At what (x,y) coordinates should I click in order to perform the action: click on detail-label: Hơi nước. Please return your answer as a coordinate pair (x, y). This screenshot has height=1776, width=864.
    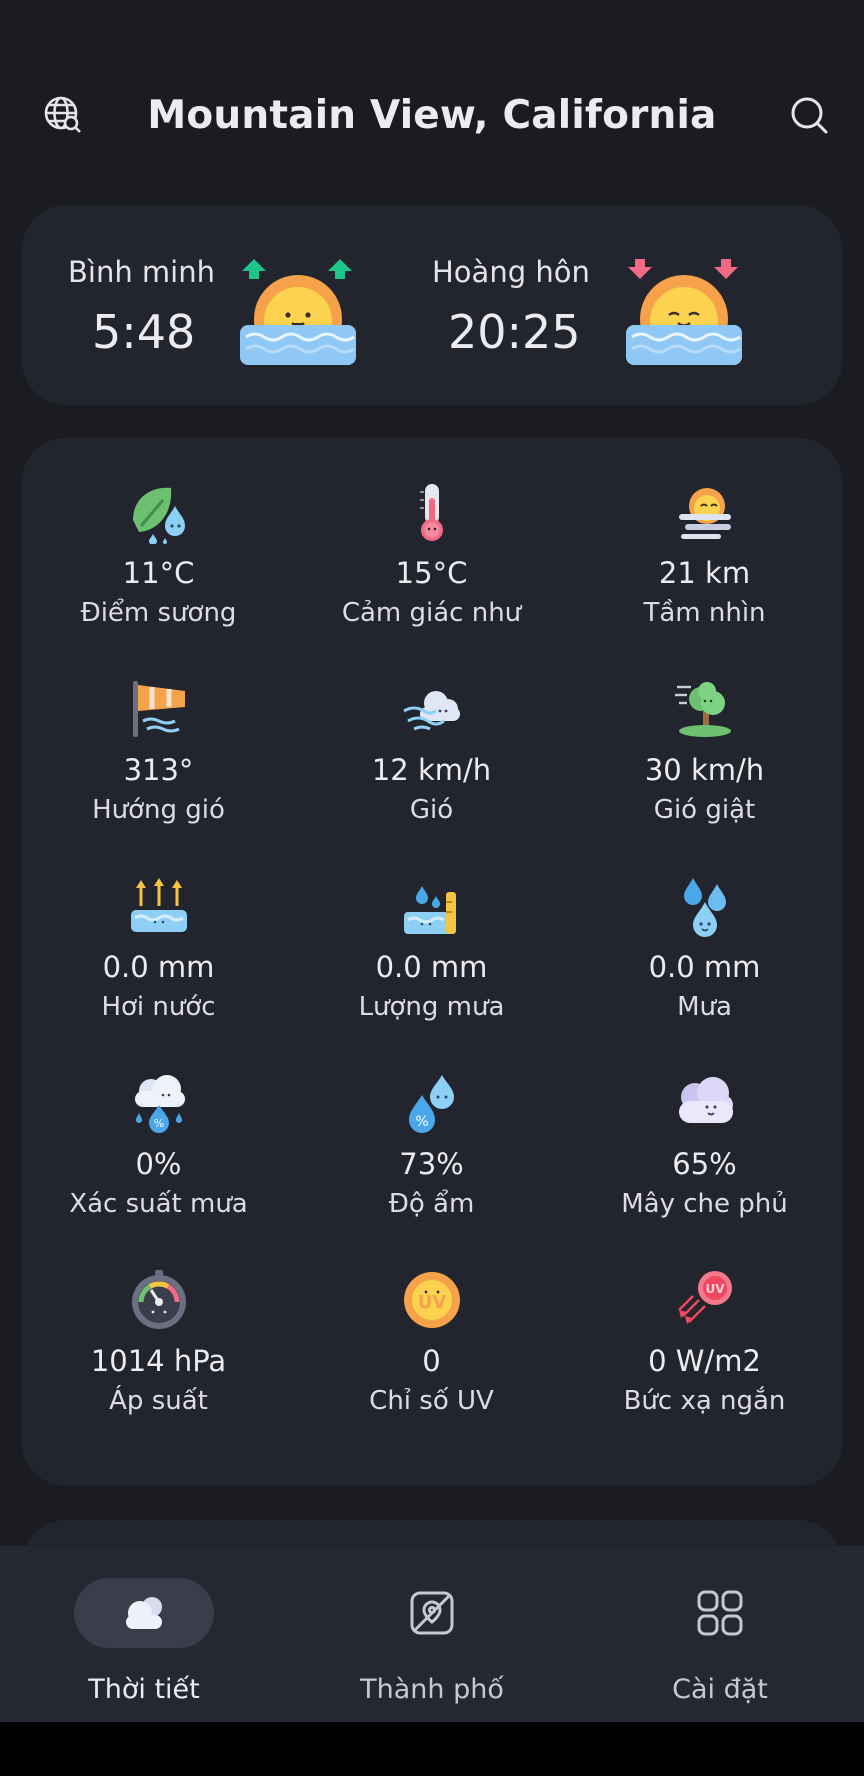
    Looking at the image, I should click on (158, 1007).